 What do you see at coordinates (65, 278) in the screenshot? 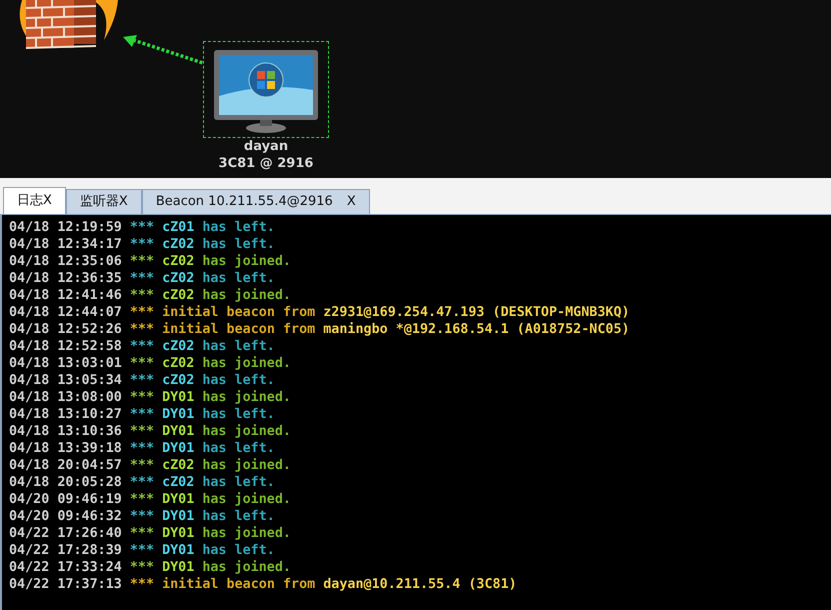
I see `log-time: 04/18 12:36:35` at bounding box center [65, 278].